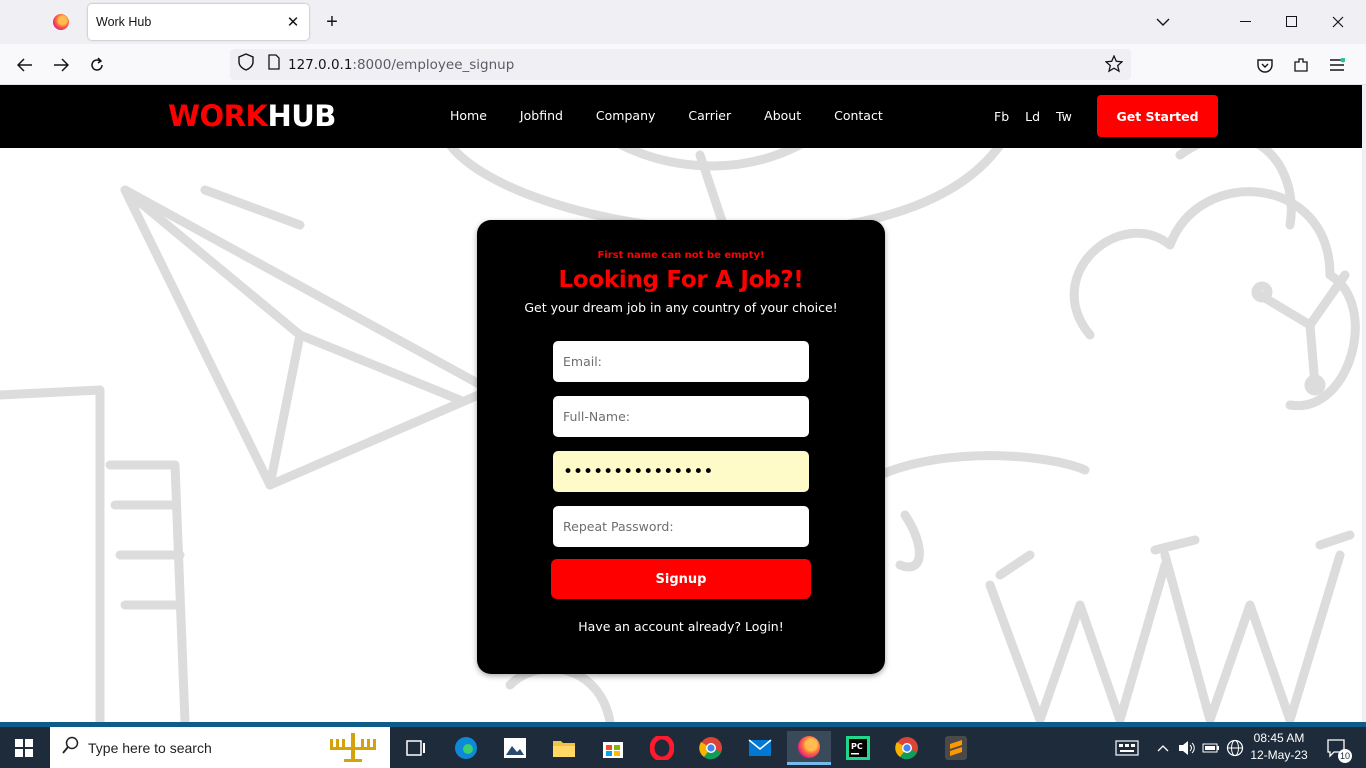  Describe the element at coordinates (1041, 116) in the screenshot. I see `social-links: Fb Ld Tw` at that location.